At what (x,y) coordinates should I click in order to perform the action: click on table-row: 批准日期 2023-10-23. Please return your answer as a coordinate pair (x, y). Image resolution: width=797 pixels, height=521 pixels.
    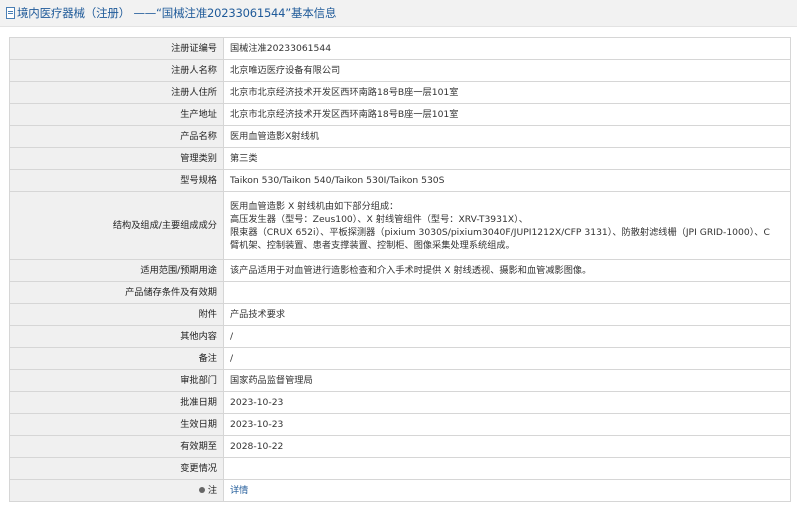
    Looking at the image, I should click on (400, 402).